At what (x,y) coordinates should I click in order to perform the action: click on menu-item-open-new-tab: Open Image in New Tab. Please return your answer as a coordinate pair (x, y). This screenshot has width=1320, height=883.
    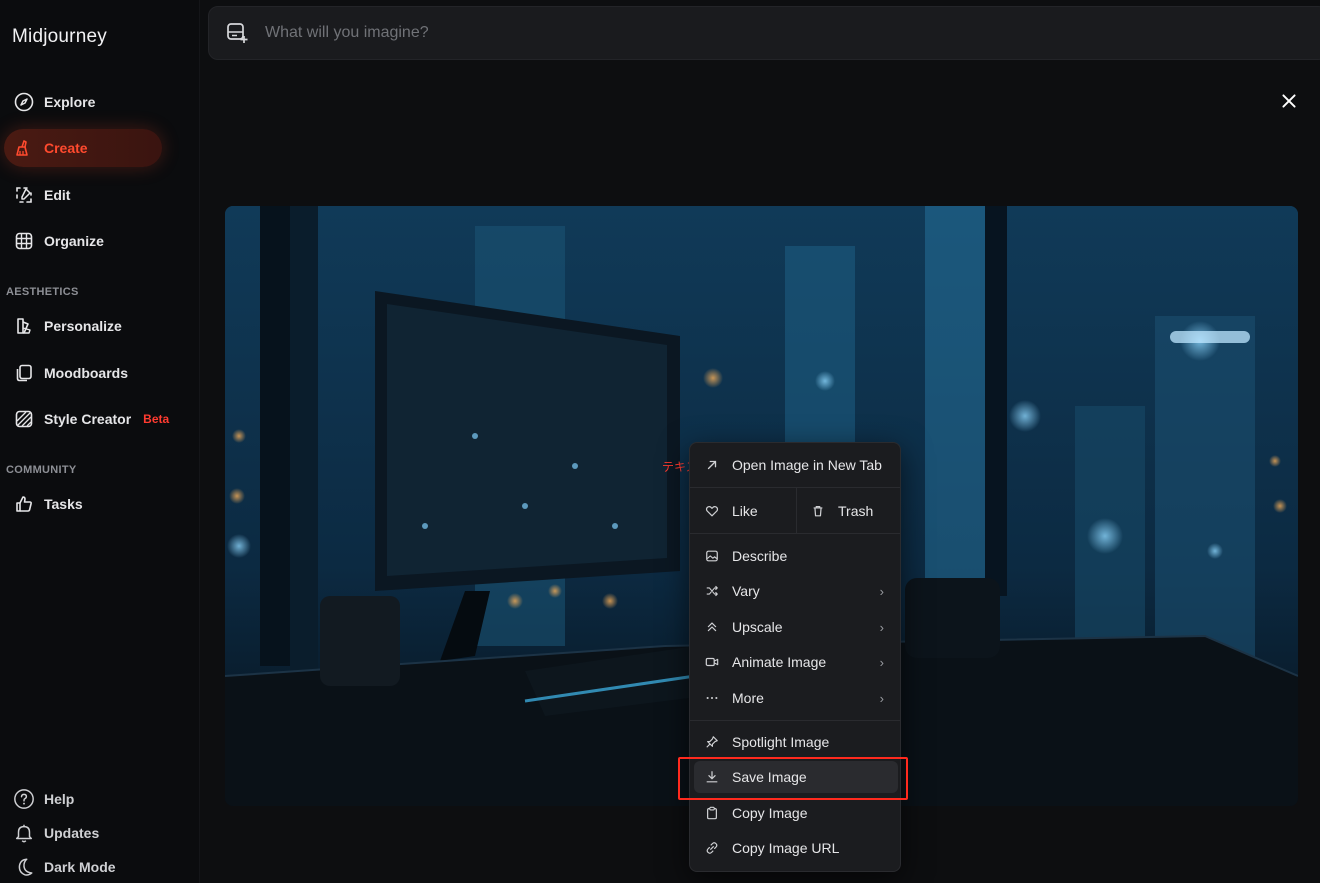
    Looking at the image, I should click on (796, 465).